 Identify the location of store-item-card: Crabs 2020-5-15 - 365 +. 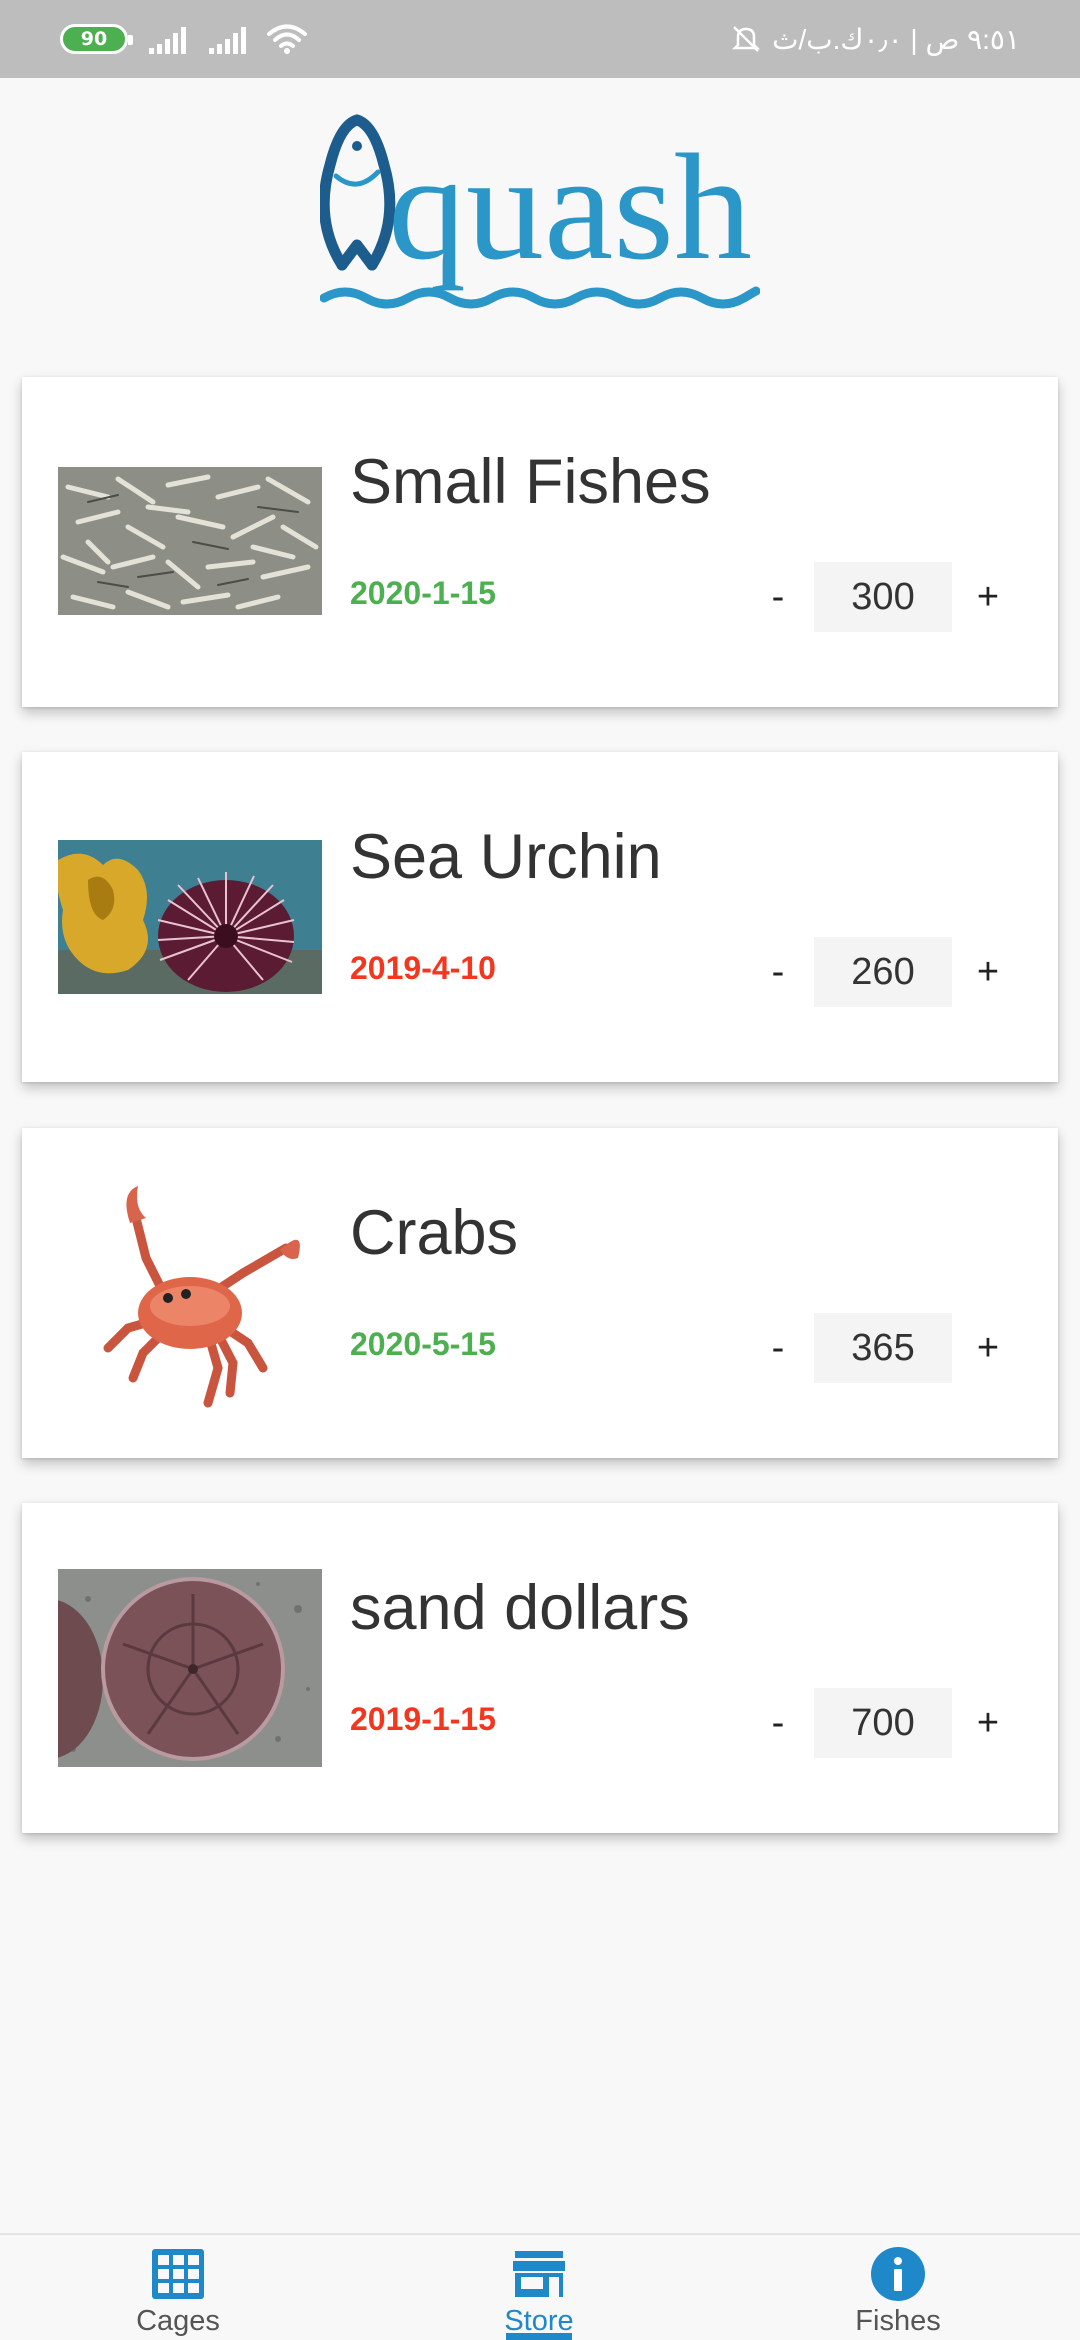
(540, 1293).